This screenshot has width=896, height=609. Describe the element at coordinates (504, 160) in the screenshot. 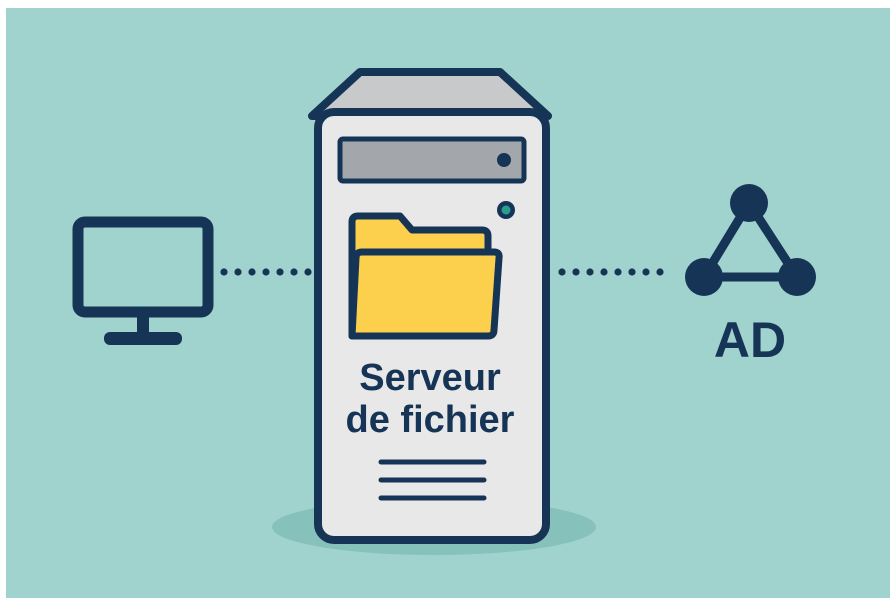

I see `drive-bay-button` at that location.